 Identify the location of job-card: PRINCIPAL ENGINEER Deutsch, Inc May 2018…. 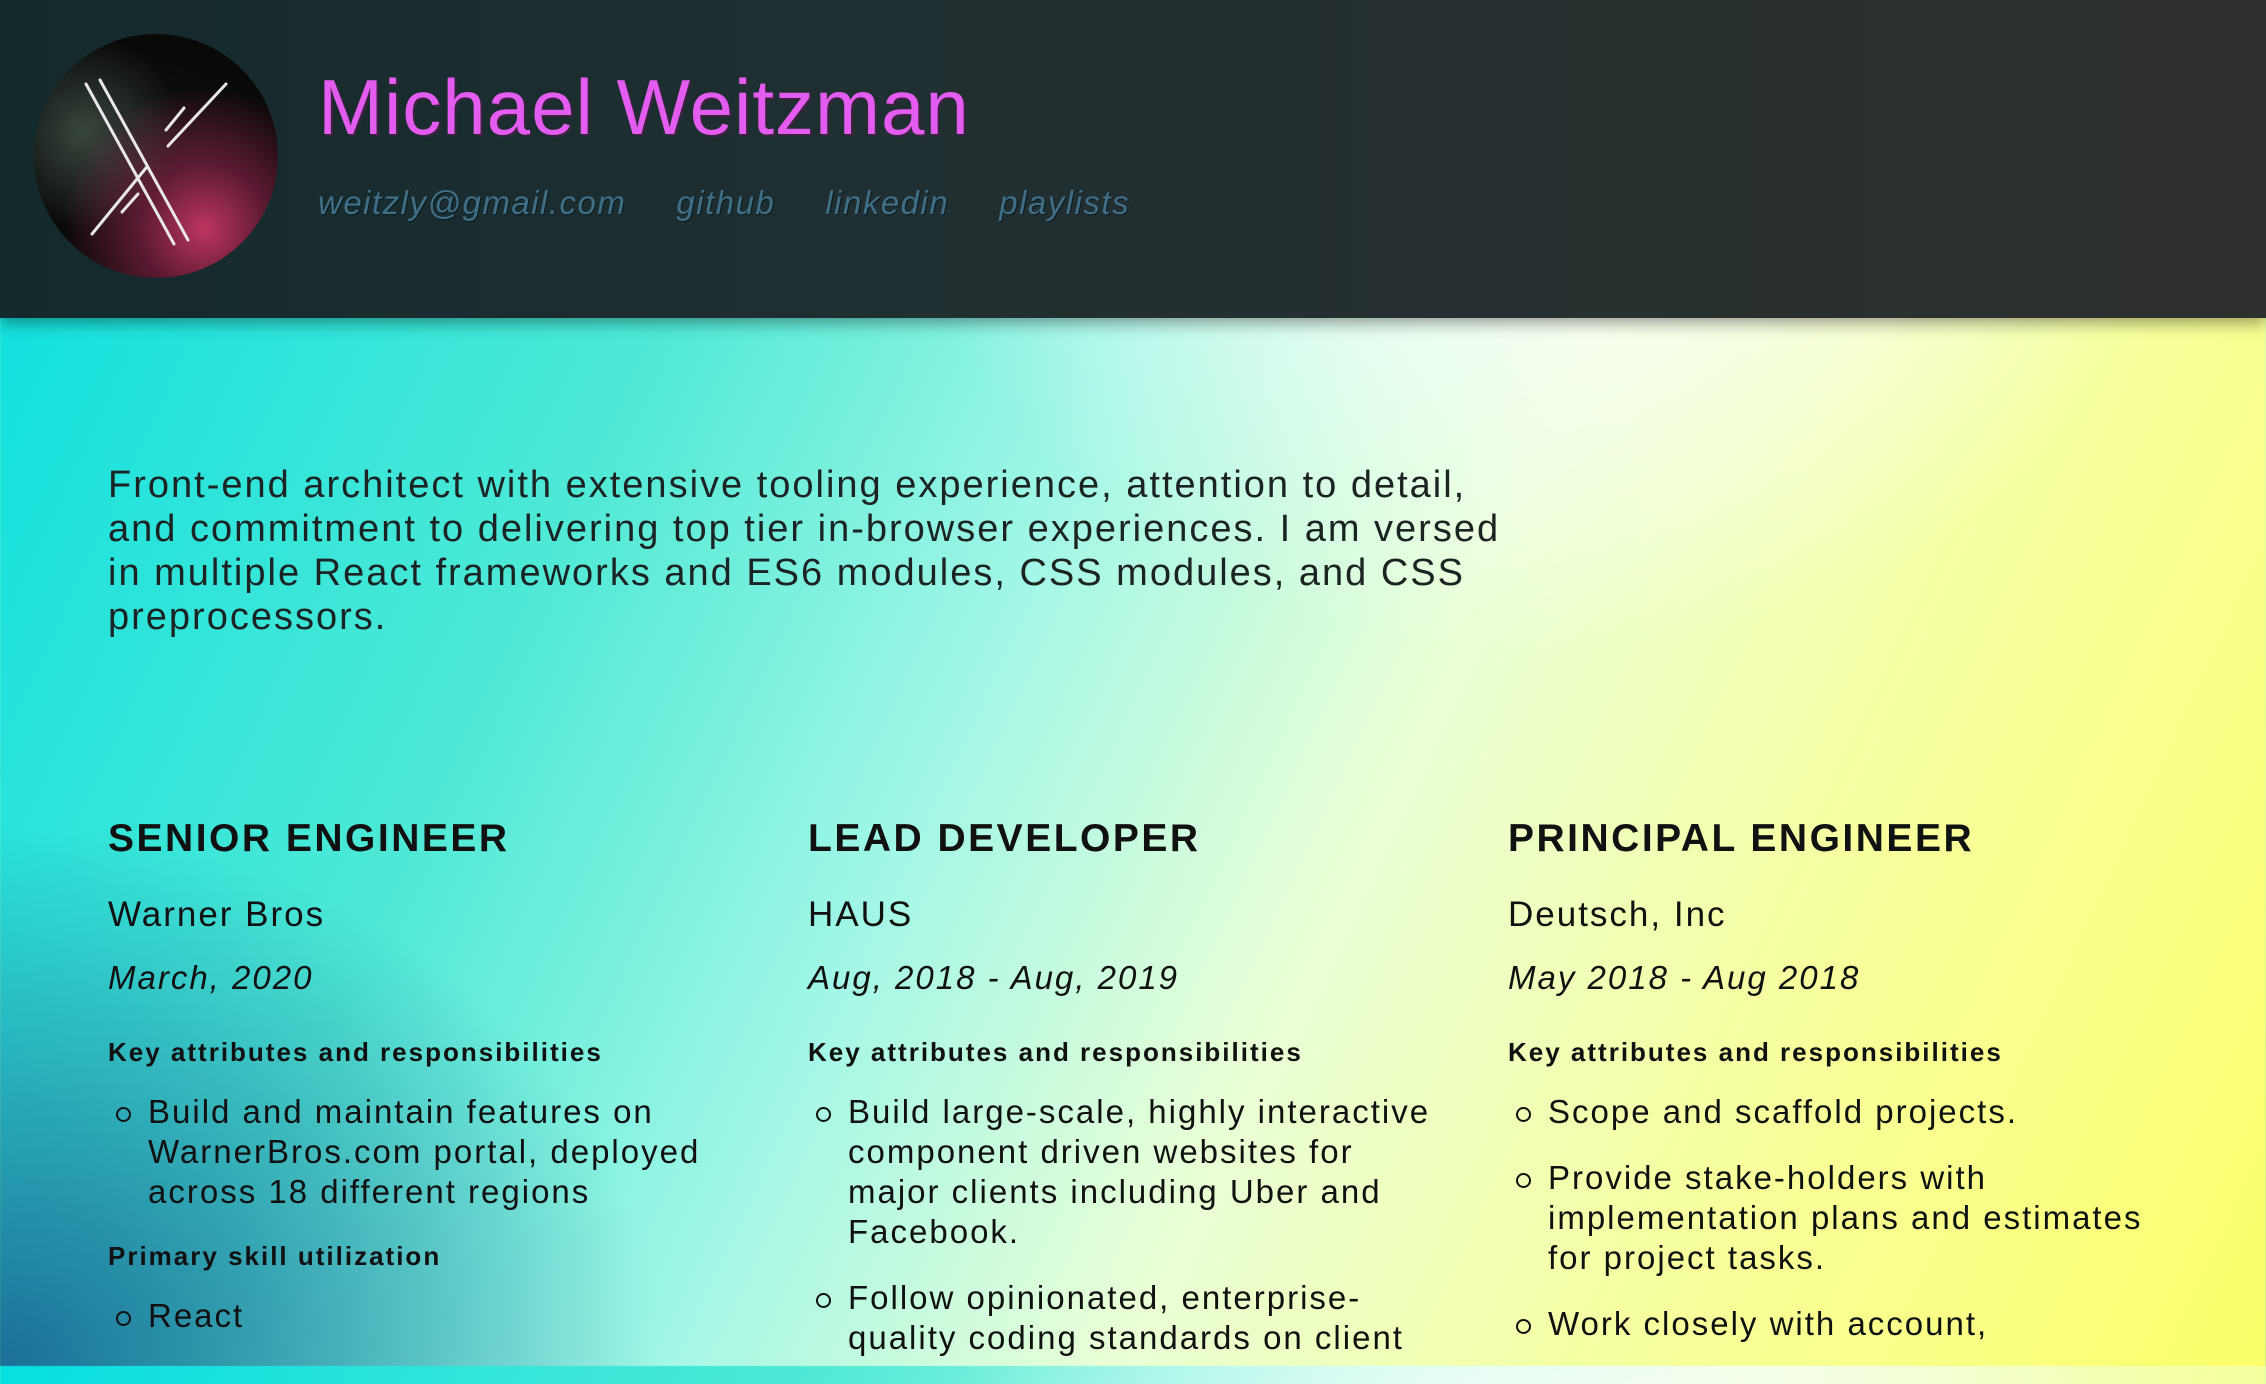
(1858, 1098).